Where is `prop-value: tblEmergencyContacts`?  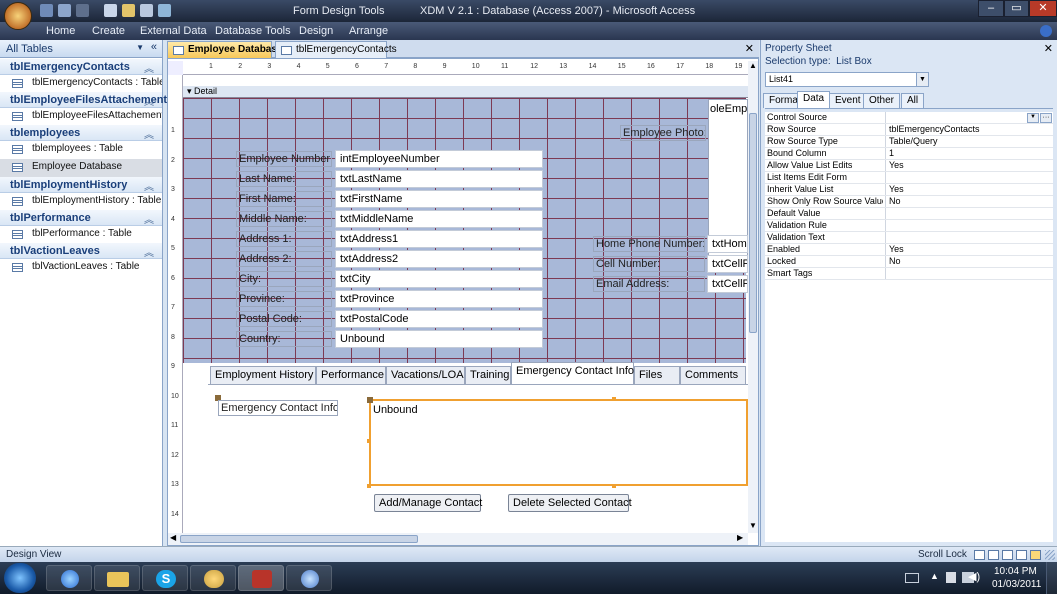 prop-value: tblEmergencyContacts is located at coordinates (969, 129).